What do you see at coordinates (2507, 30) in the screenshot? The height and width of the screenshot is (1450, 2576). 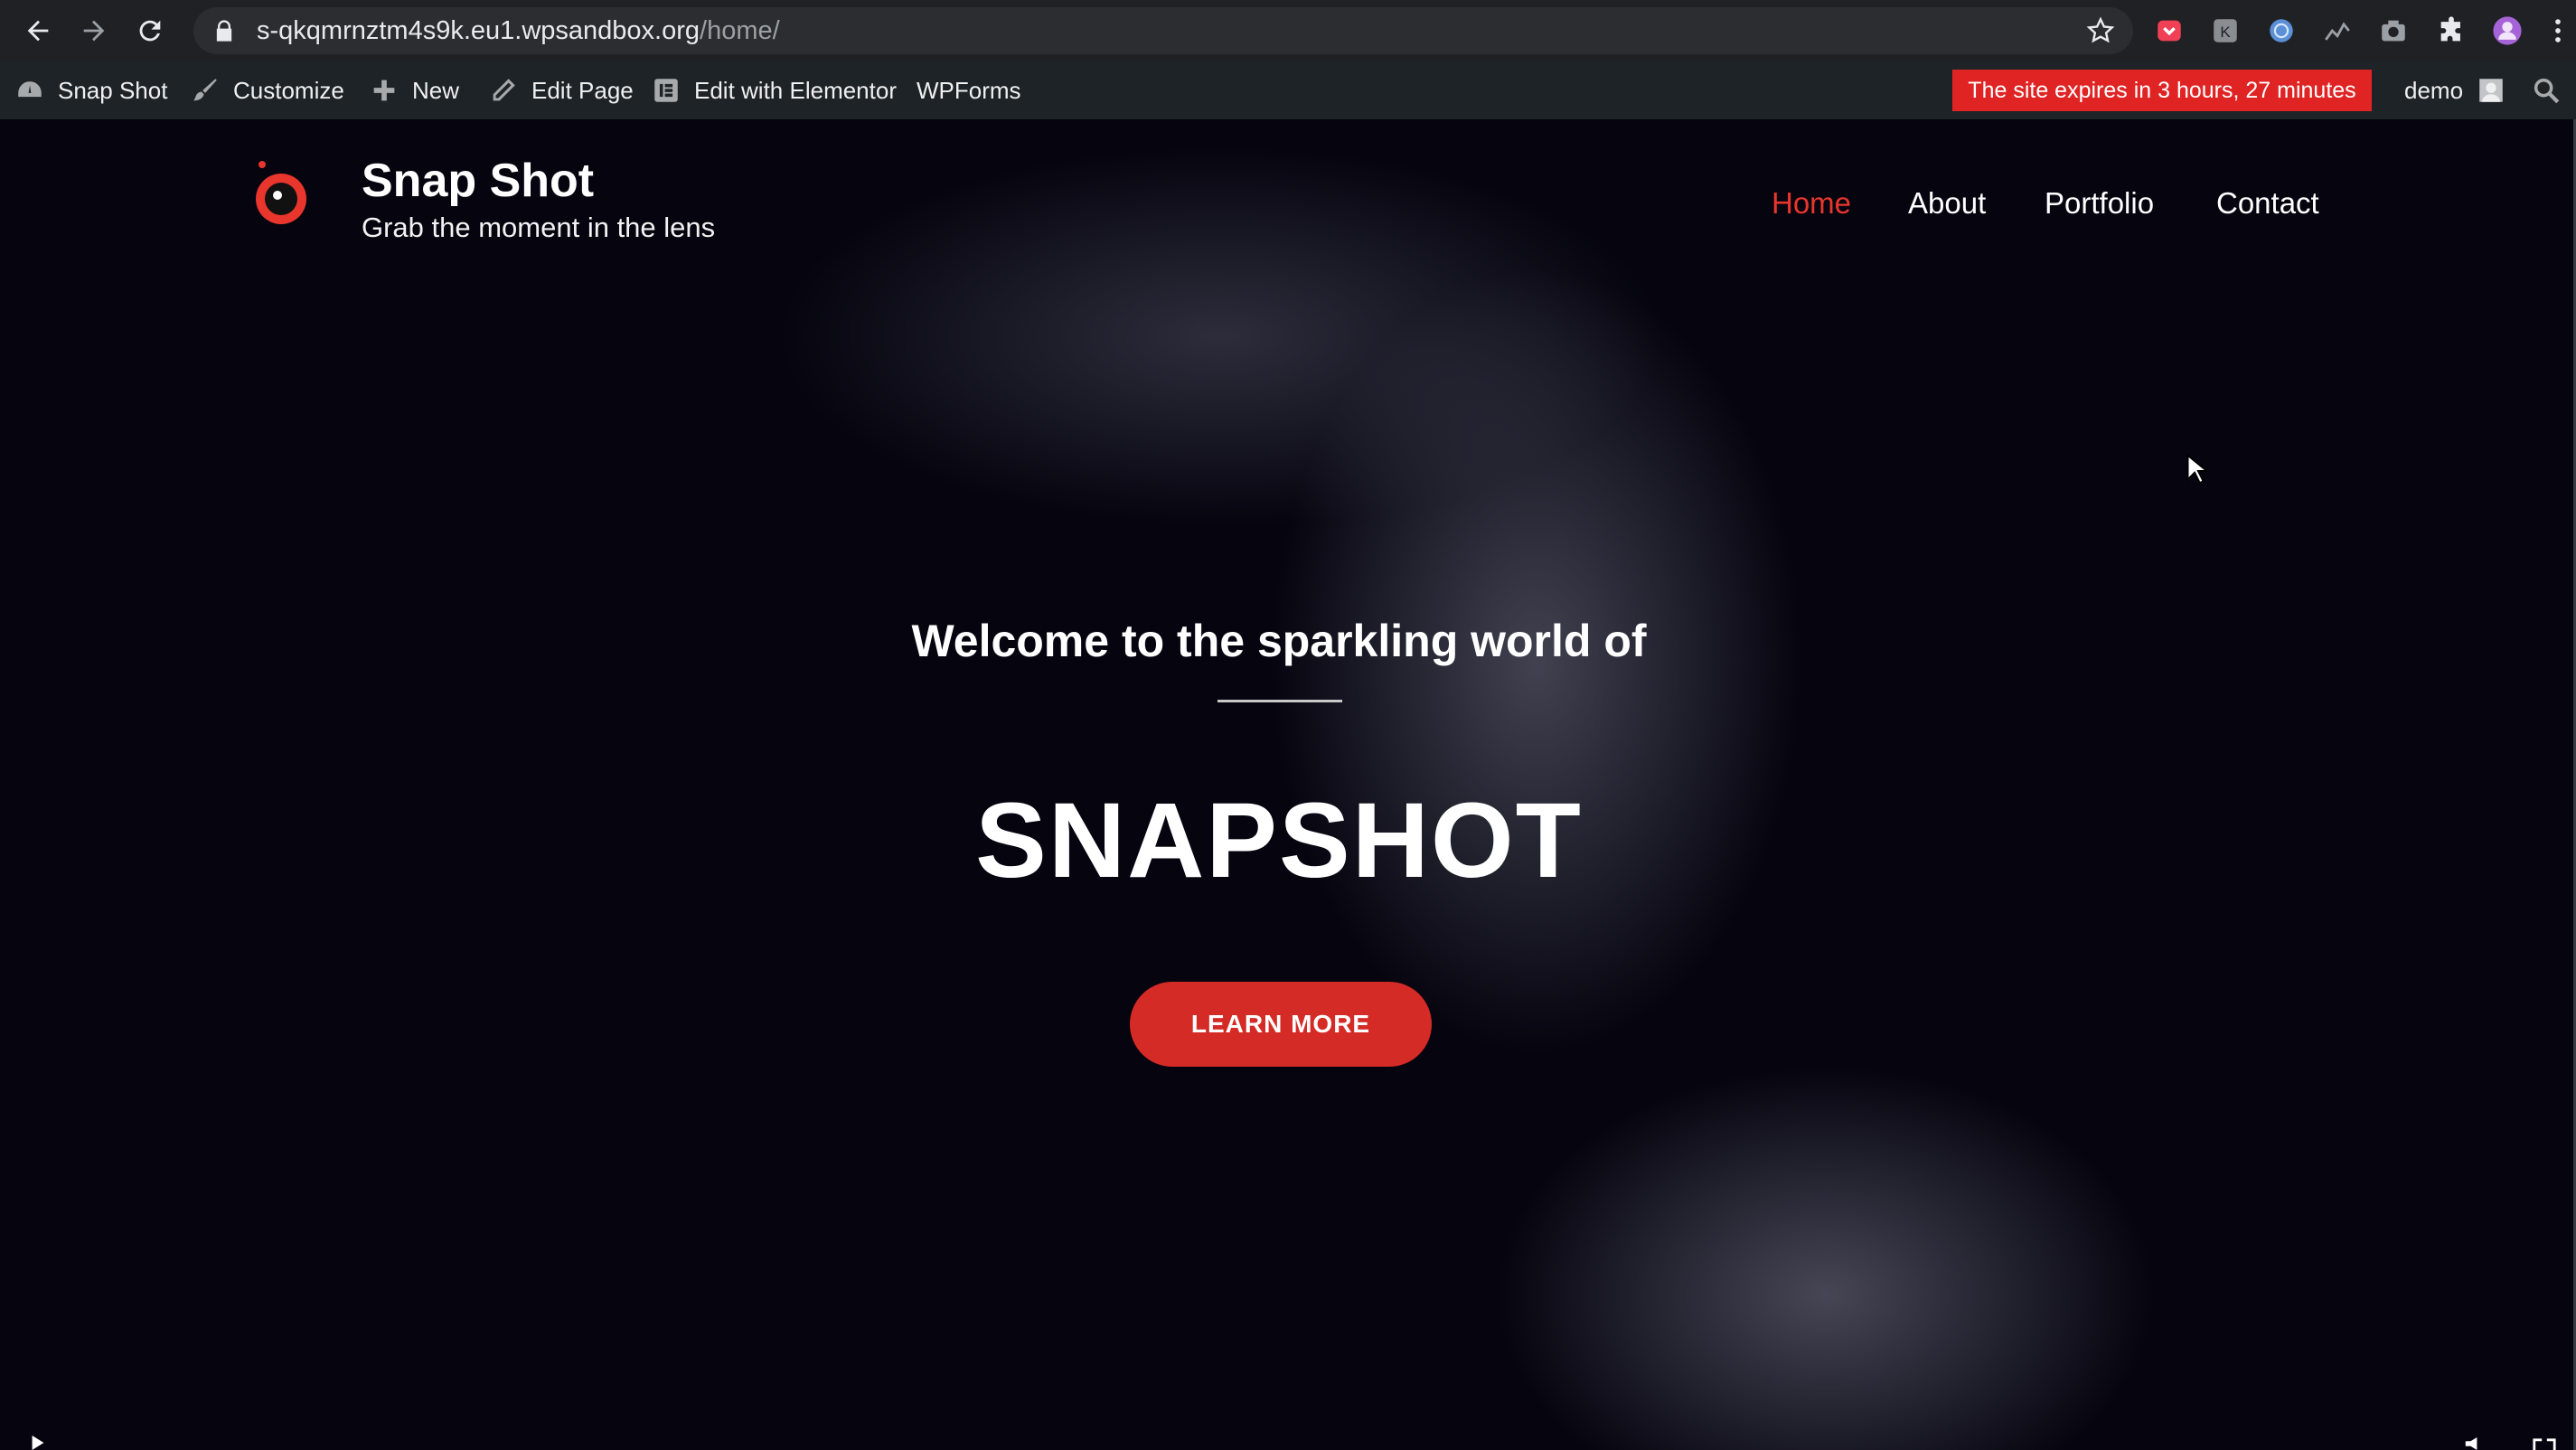 I see `profile-avatar-icon` at bounding box center [2507, 30].